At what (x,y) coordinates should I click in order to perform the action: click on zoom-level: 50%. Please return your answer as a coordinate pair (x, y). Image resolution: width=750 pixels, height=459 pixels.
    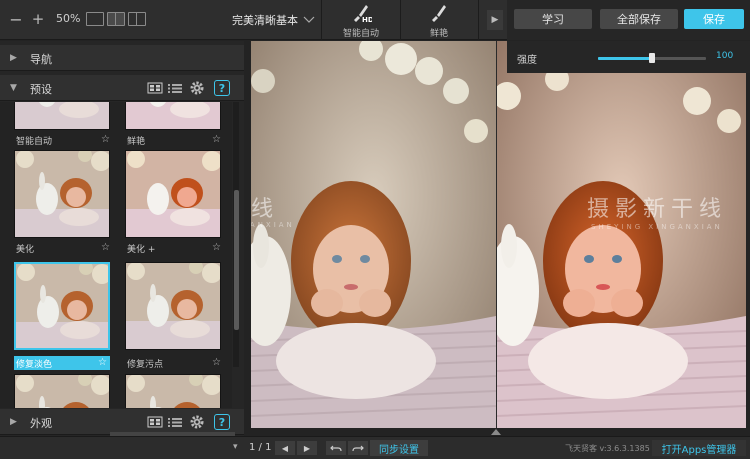
    Looking at the image, I should click on (68, 18).